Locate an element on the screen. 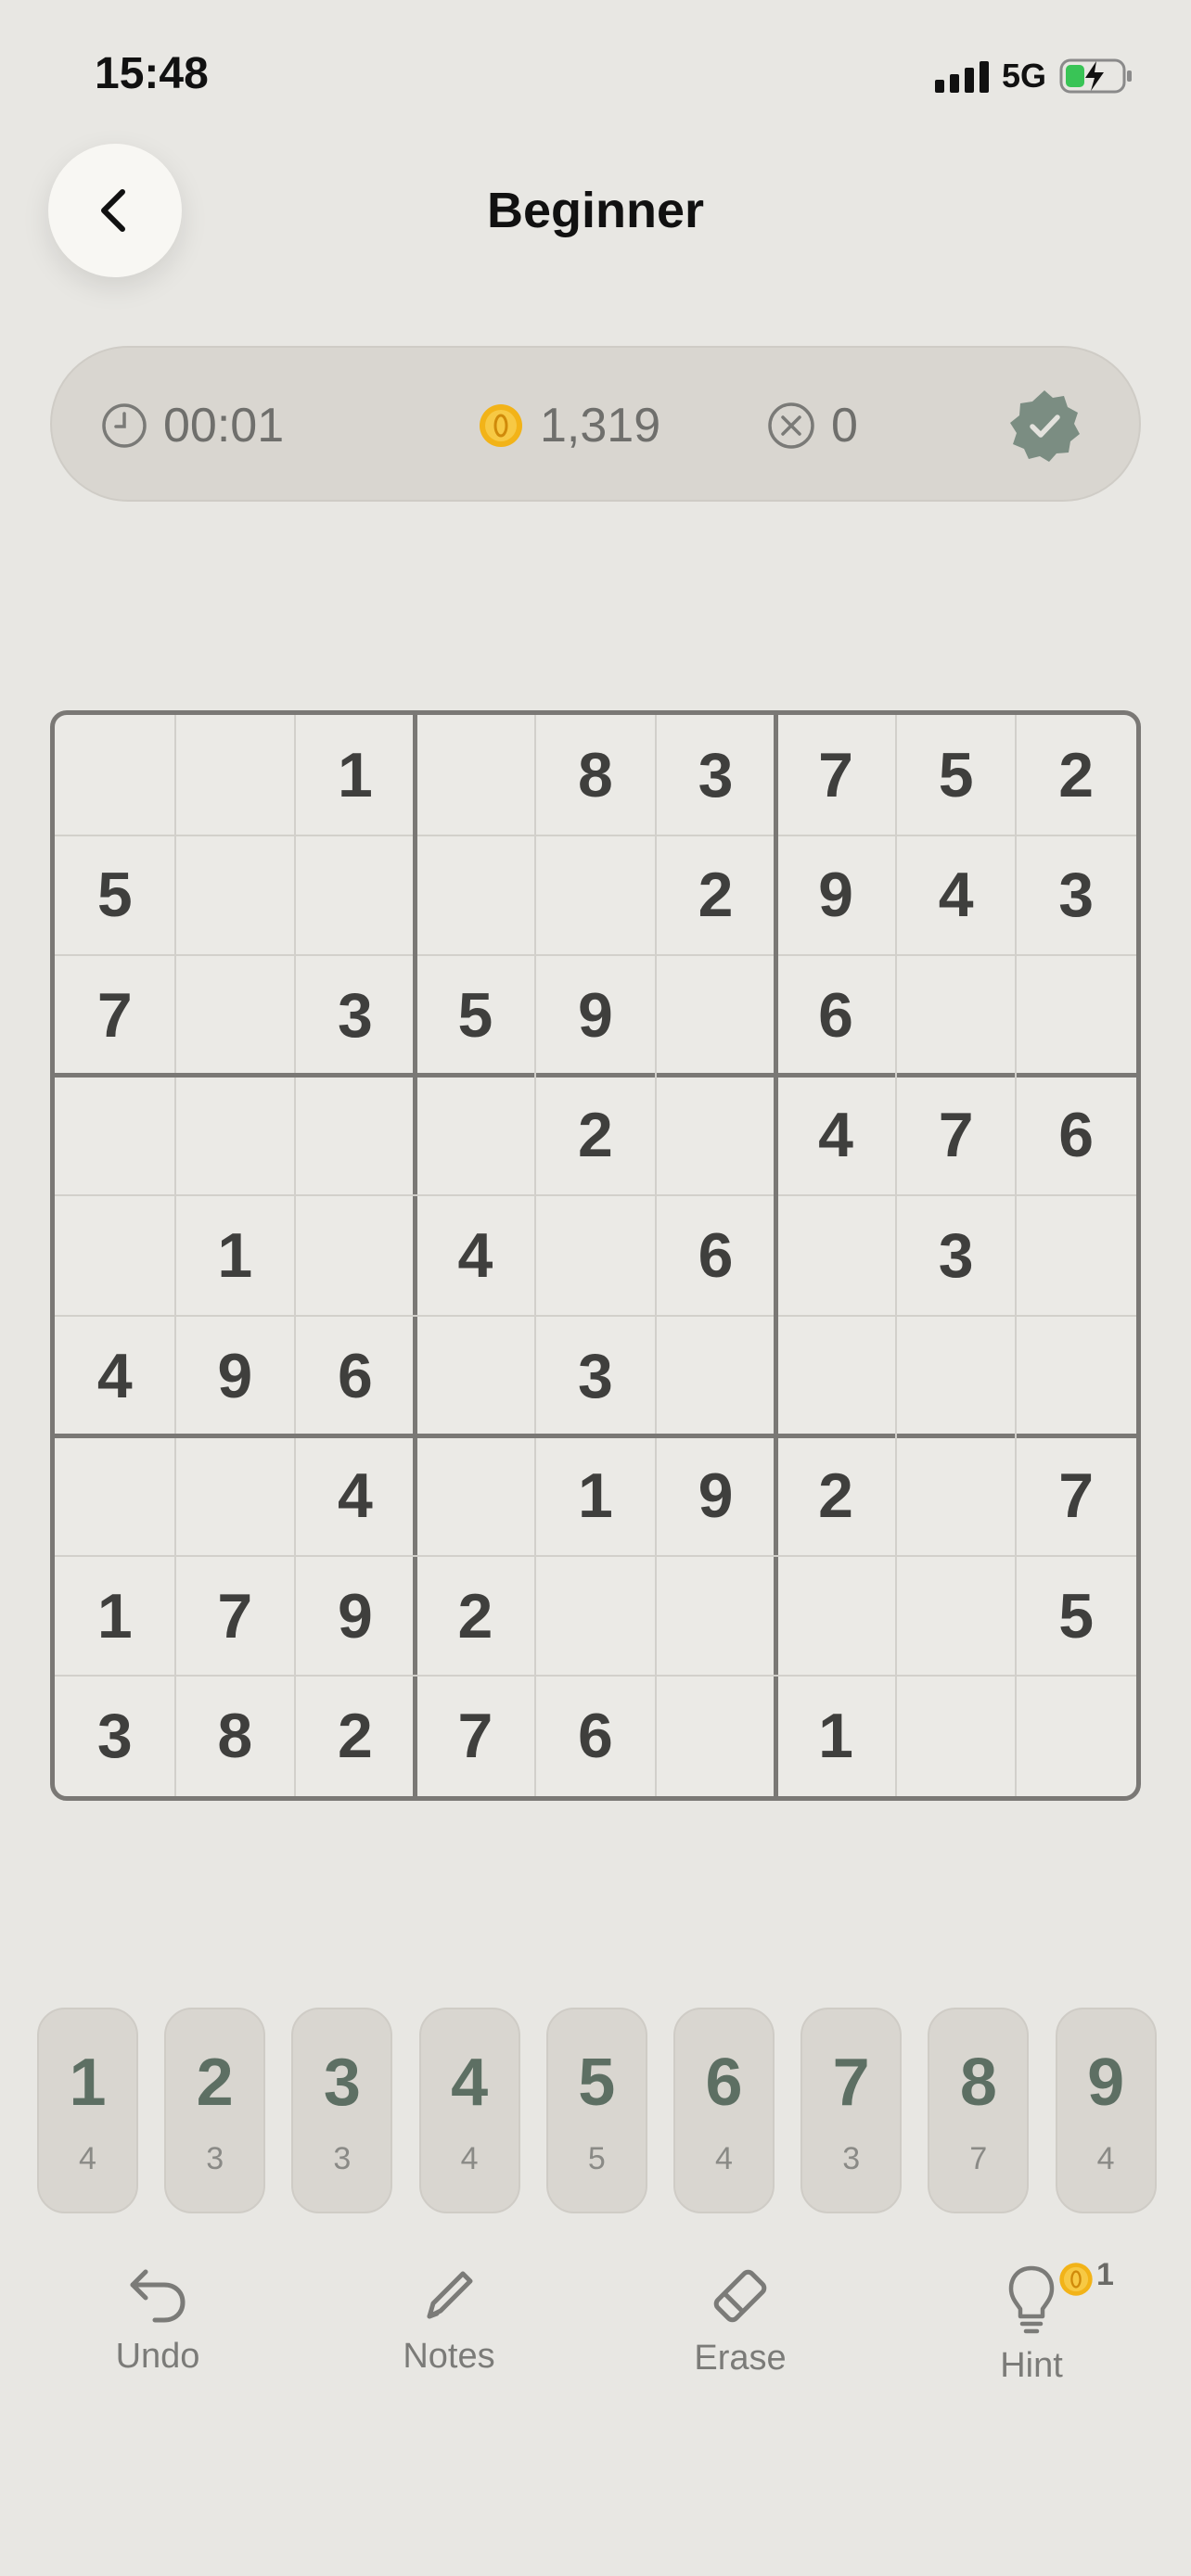 Image resolution: width=1191 pixels, height=2576 pixels. sudoku-cell-r2-c8: 4 is located at coordinates (956, 896).